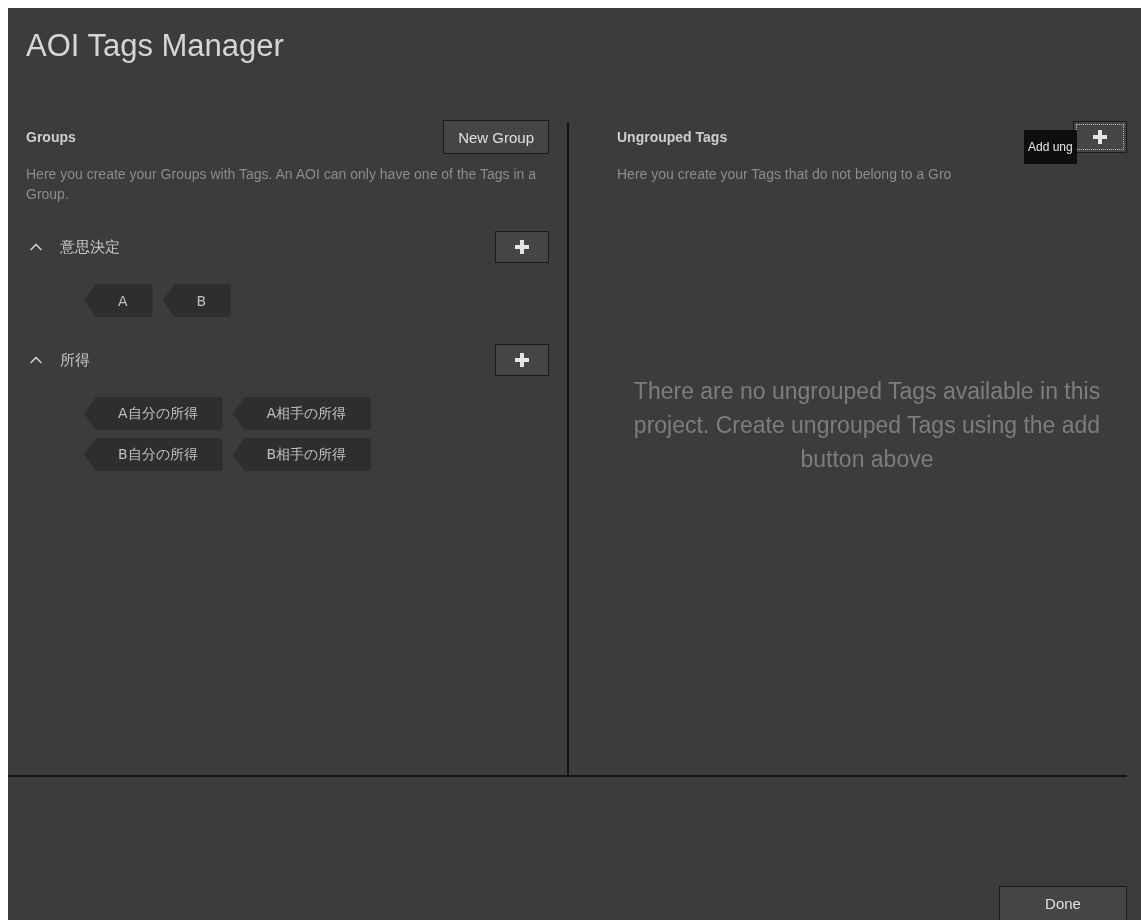 The height and width of the screenshot is (920, 1141). Describe the element at coordinates (1063, 903) in the screenshot. I see `done-button: Done` at that location.